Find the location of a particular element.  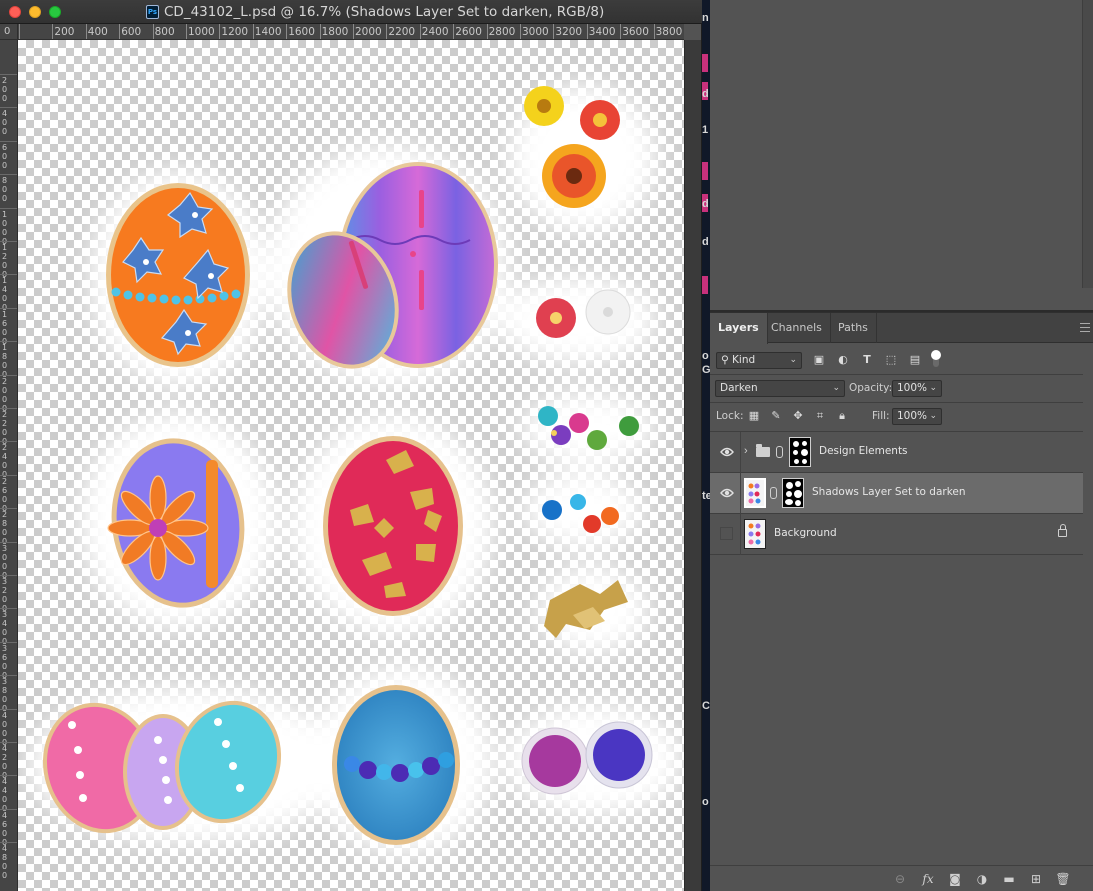

ruler-label: 1400 is located at coordinates (268, 32).